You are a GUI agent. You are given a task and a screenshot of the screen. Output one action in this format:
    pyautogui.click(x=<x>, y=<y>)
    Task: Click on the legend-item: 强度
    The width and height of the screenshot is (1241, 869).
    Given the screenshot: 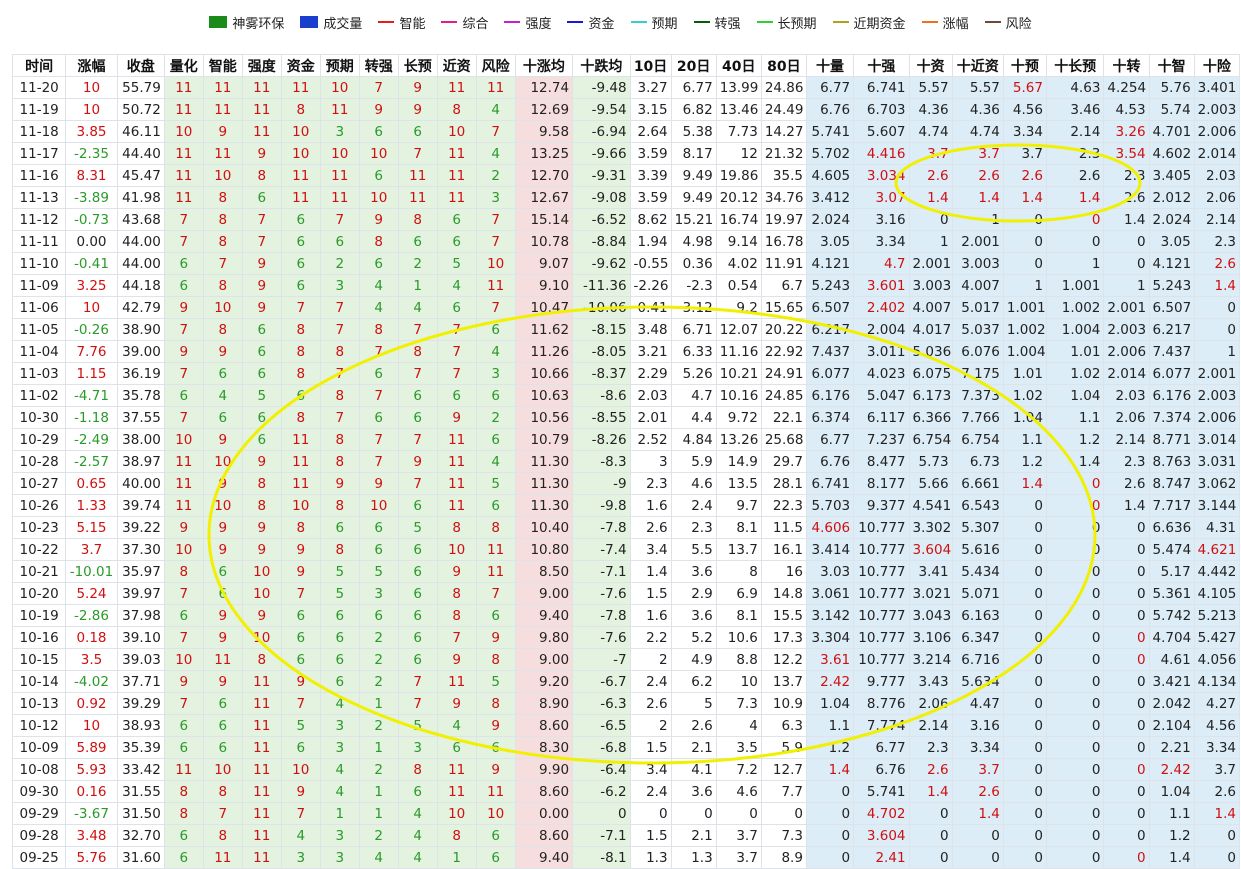 What is the action you would take?
    pyautogui.click(x=527, y=22)
    